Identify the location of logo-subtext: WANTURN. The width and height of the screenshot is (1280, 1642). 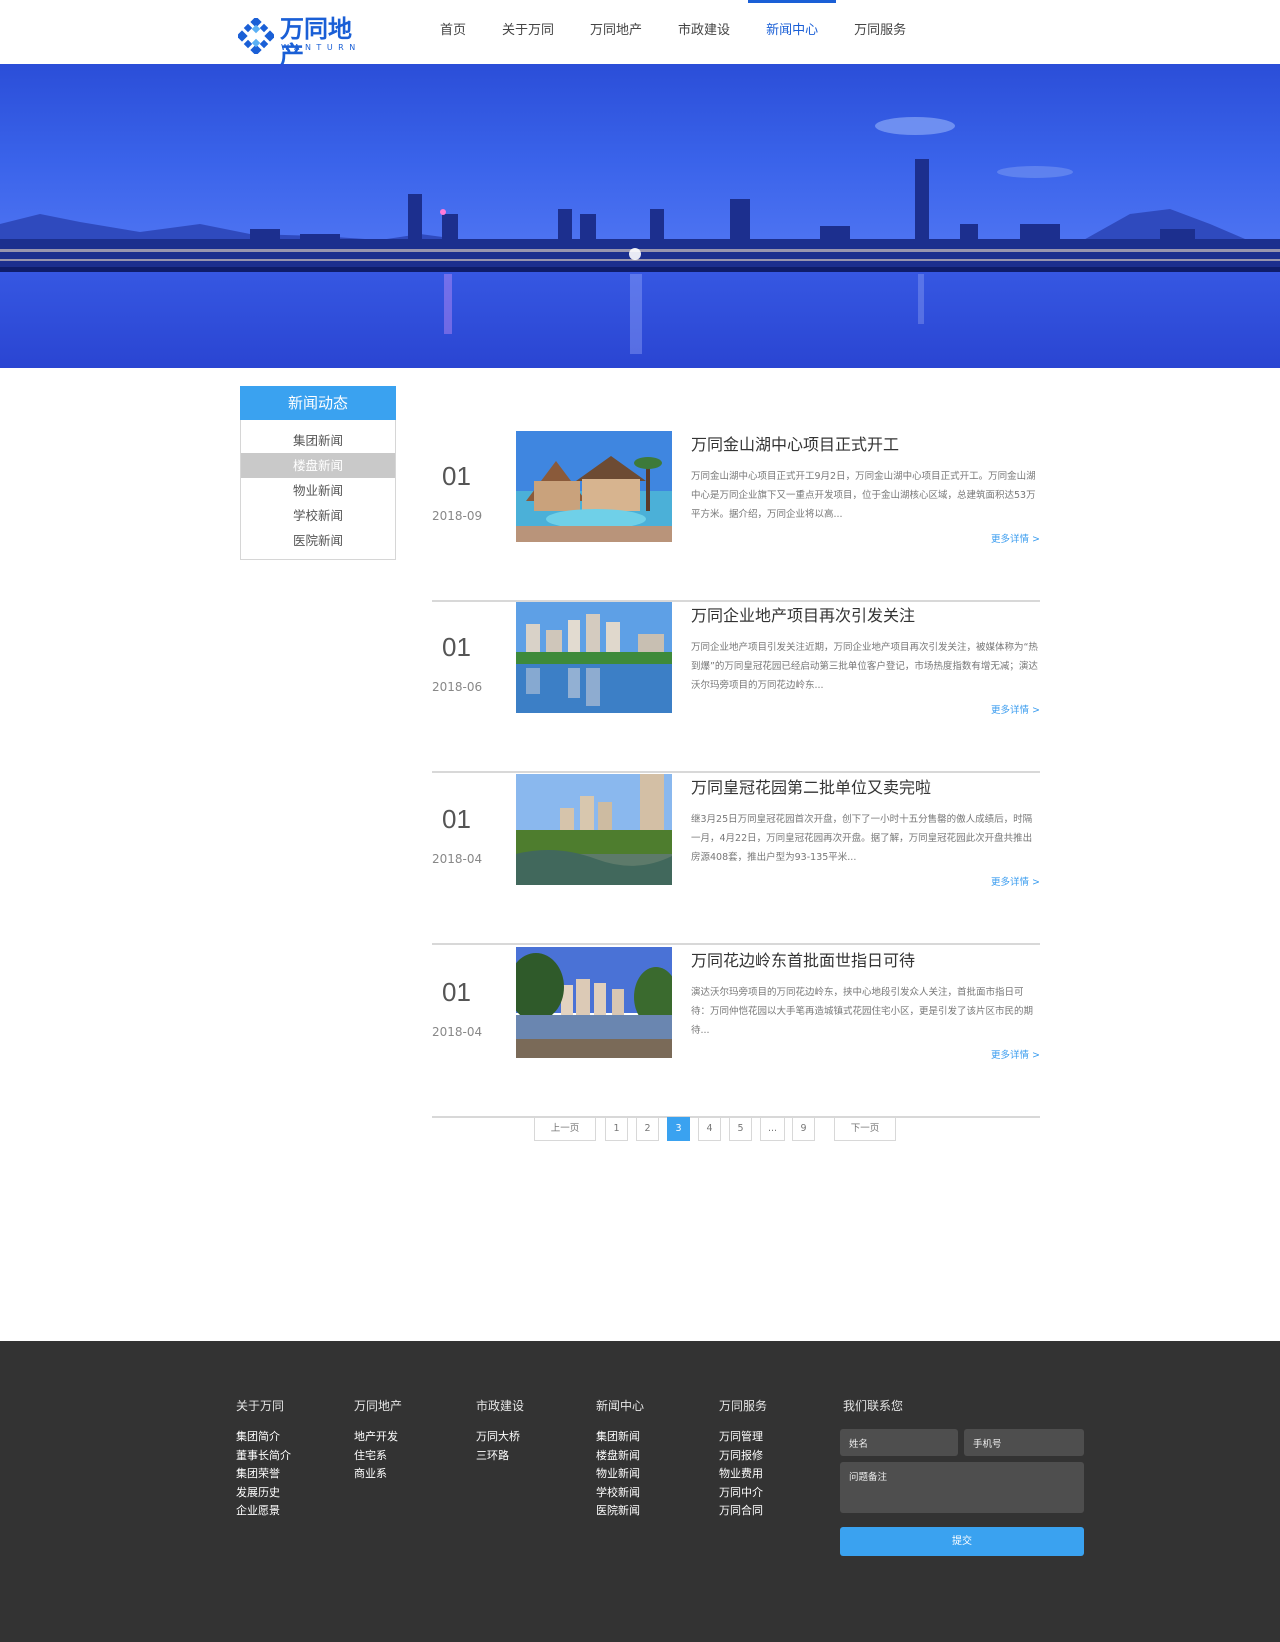
(321, 47).